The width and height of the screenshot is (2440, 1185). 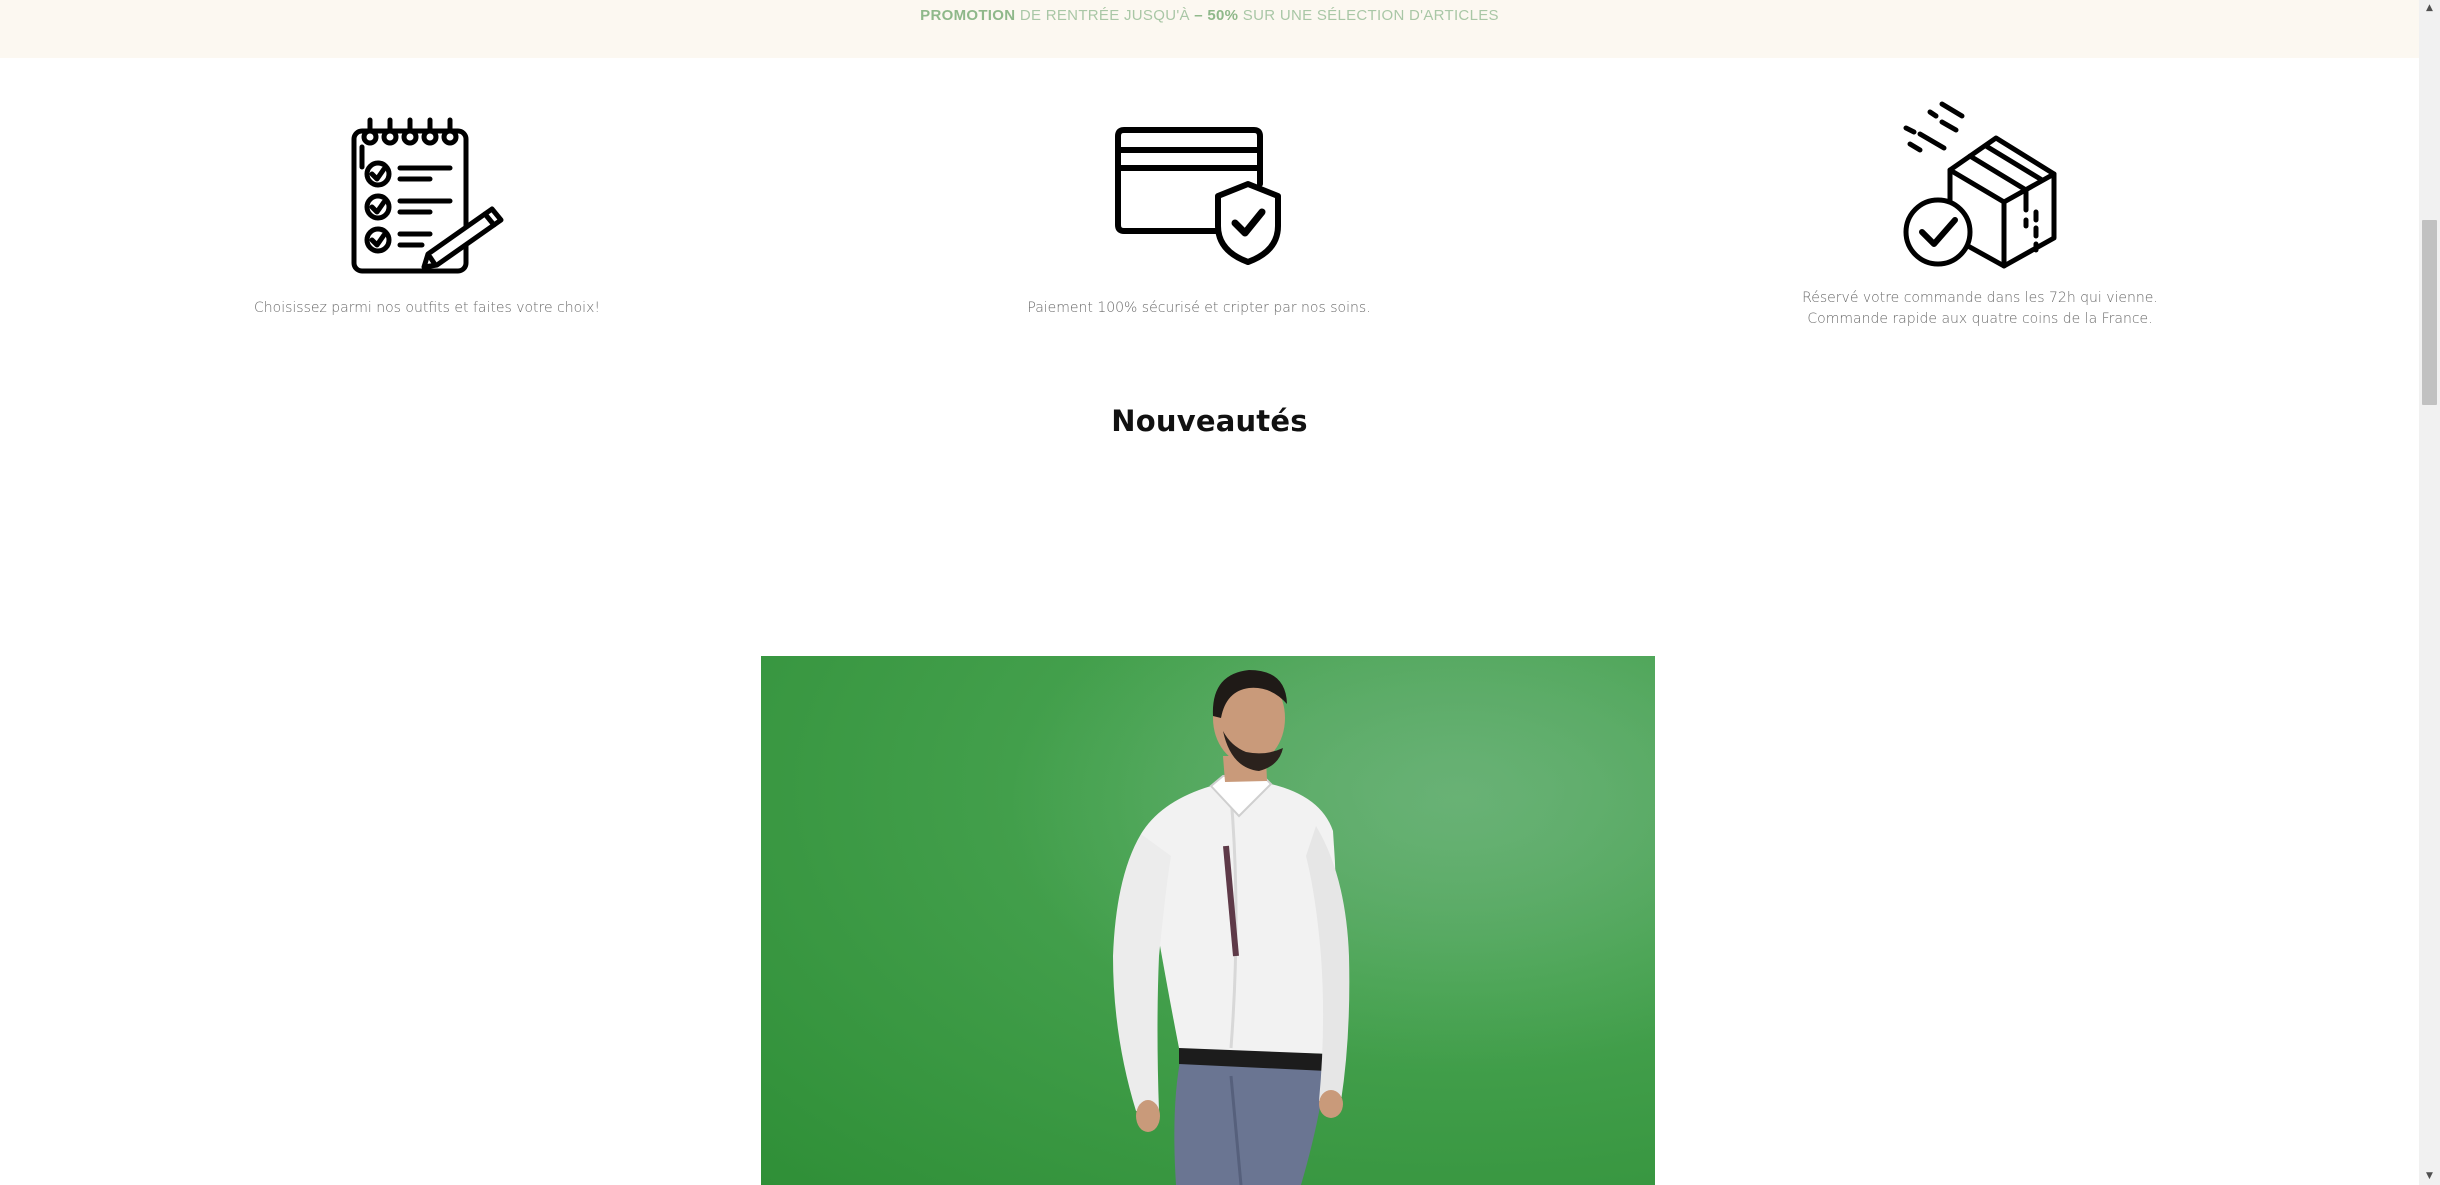 I want to click on promo-text-part: DE RENTRÉE JUSQU'À, so click(x=1105, y=15).